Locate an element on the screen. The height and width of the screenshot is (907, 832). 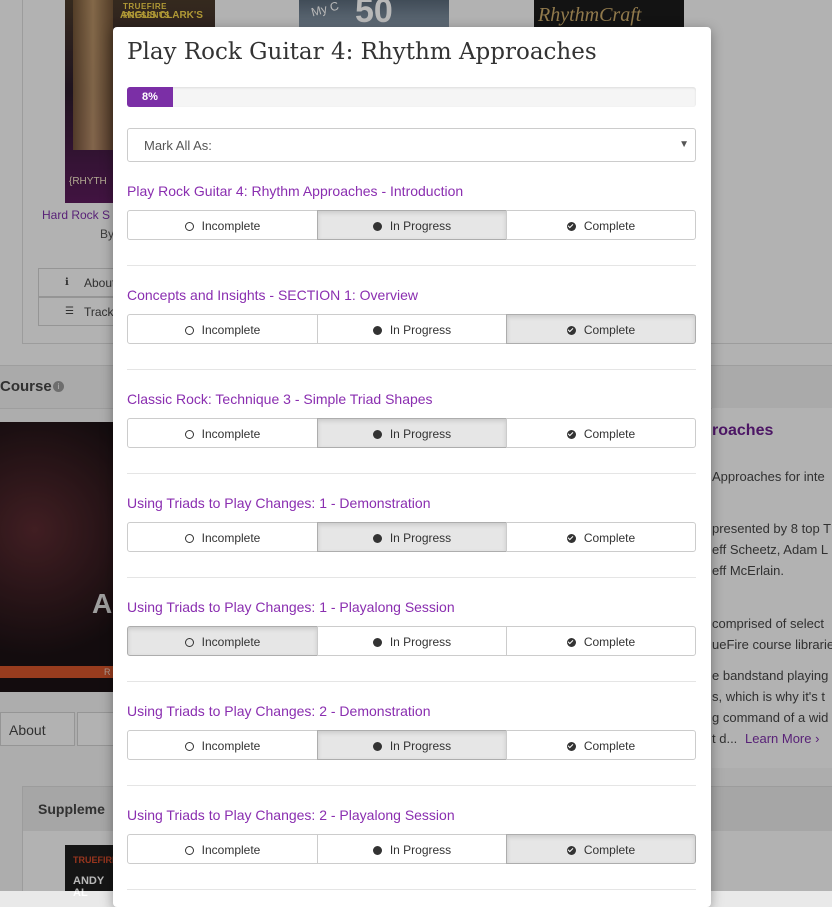
progress-label: 8% is located at coordinates (150, 97).